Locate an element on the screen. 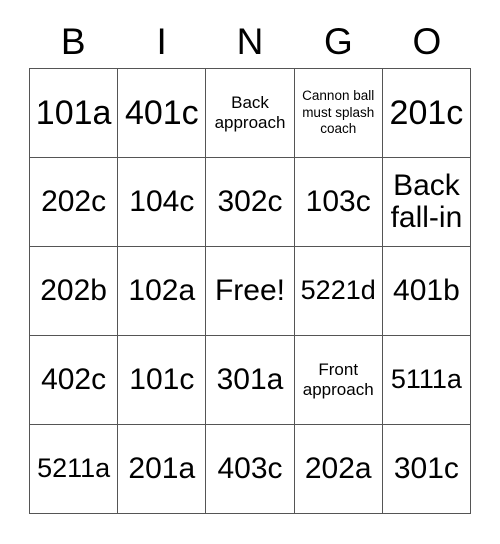 This screenshot has height=544, width=500. bingo-cell: 301a is located at coordinates (250, 380).